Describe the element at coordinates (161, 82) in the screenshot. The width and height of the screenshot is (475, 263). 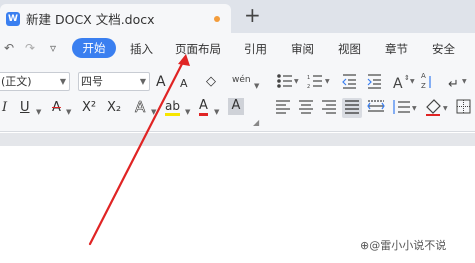
I see `grow-font-icon: A` at that location.